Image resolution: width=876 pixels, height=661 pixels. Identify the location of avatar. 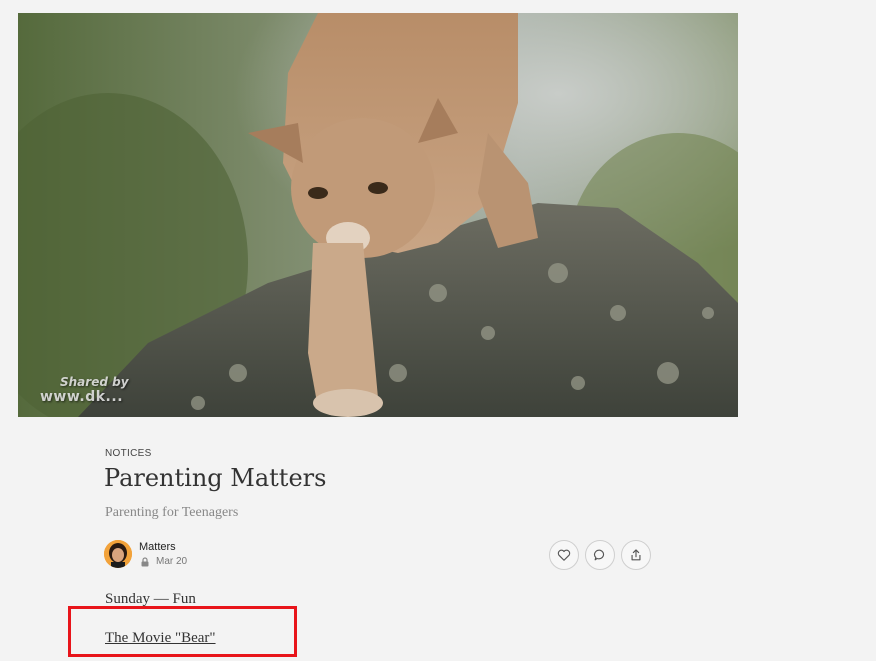
(118, 554).